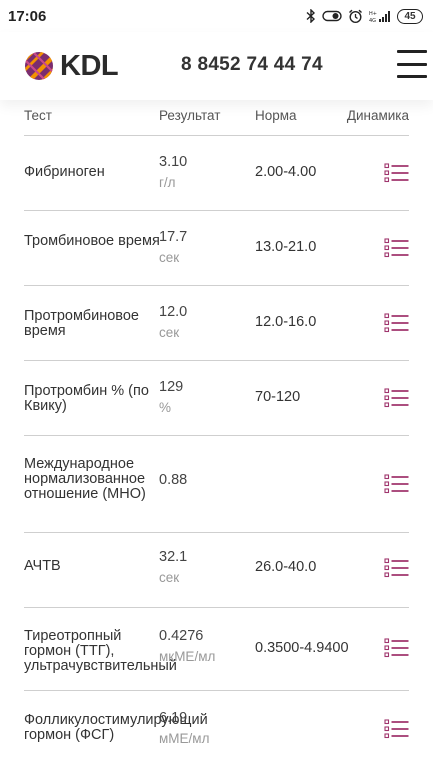 The width and height of the screenshot is (433, 770). Describe the element at coordinates (184, 738) in the screenshot. I see `result-unit: мМЕ/мл` at that location.